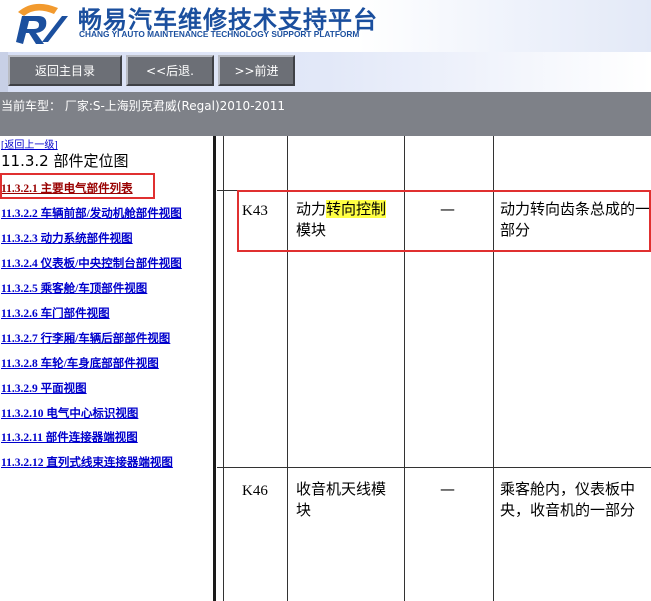 The width and height of the screenshot is (651, 601). I want to click on sidebar-item-doors: 11.3.2.6 车门部件视图, so click(55, 313).